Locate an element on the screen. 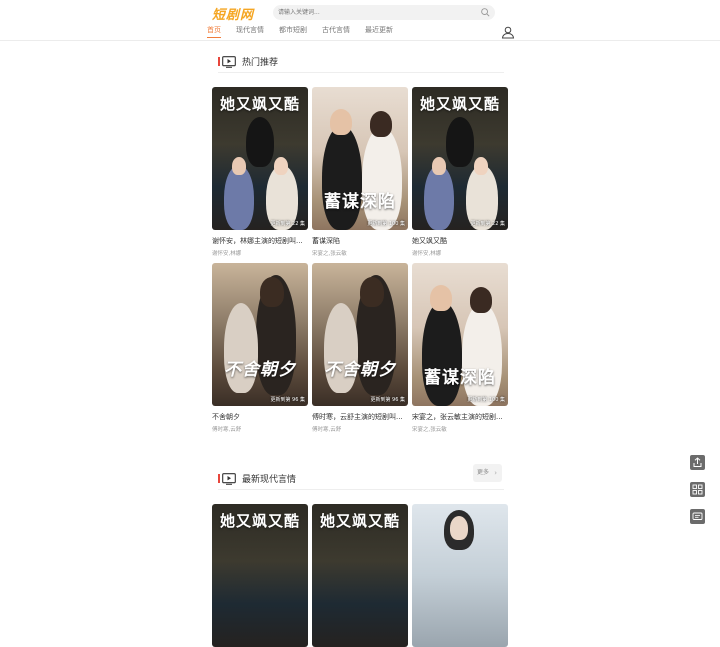 The image size is (720, 647). drama-card: 她又飒又酷 更新到第 22 集 谢怀安，林娜主演的短剧叫... 谢怀安,林娜 is located at coordinates (260, 172).